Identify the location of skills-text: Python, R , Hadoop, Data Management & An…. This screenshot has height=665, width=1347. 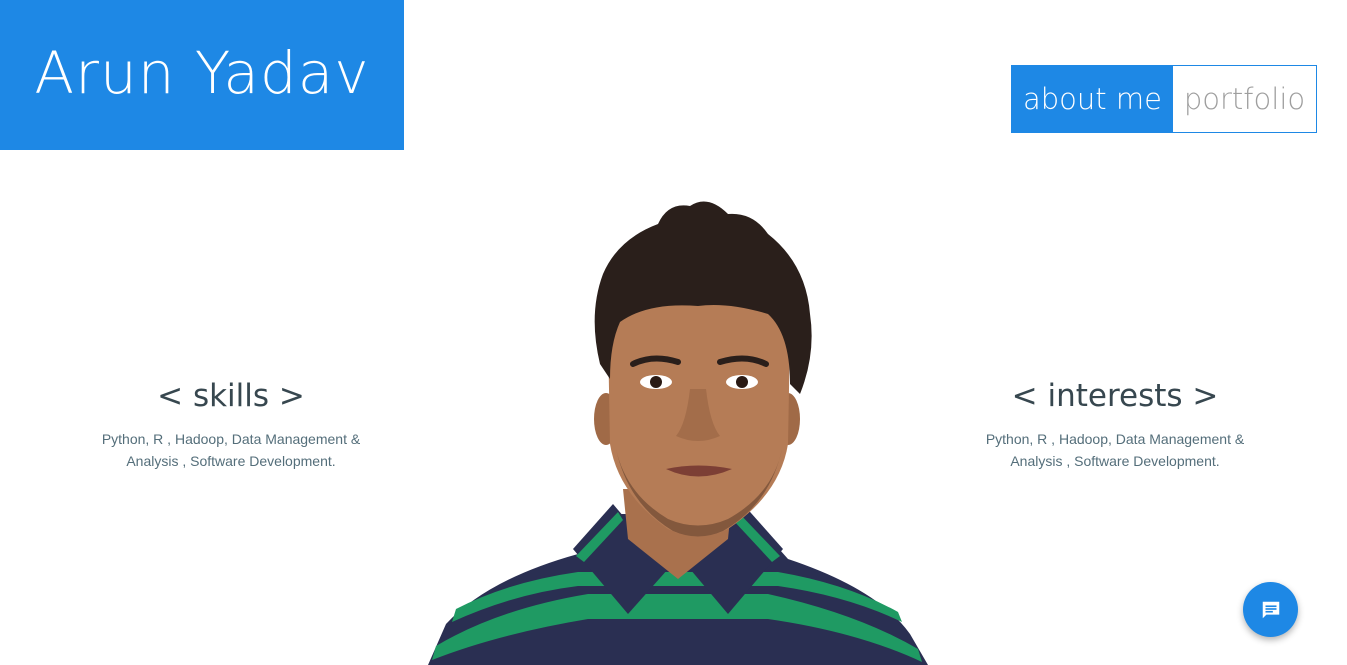
(231, 450).